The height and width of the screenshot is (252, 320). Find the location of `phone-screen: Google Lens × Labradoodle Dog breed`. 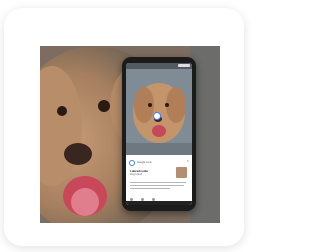

phone-screen: Google Lens × Labradoodle Dog breed is located at coordinates (159, 134).